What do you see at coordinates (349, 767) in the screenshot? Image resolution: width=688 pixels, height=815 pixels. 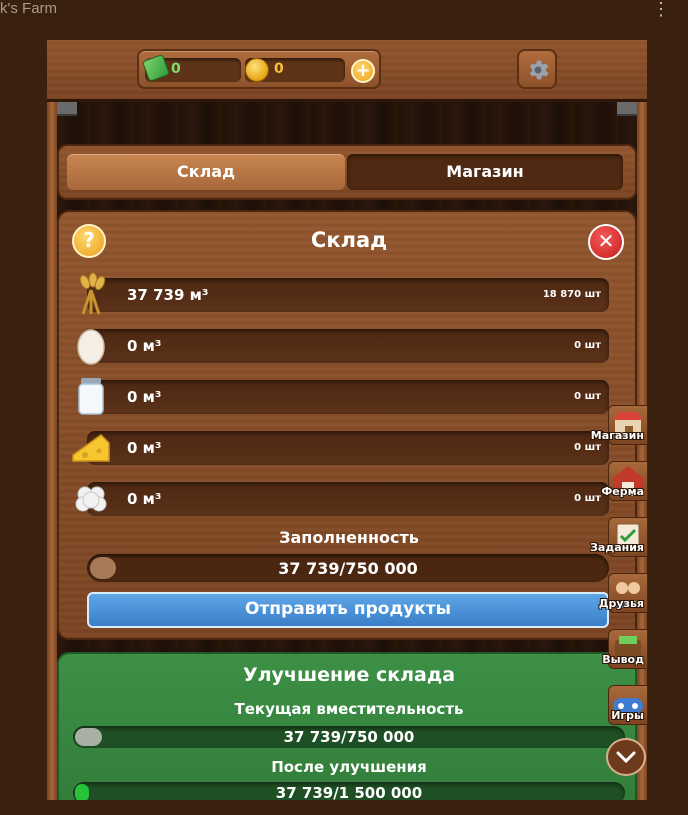 I see `after-upgrade-label: После улучшения` at bounding box center [349, 767].